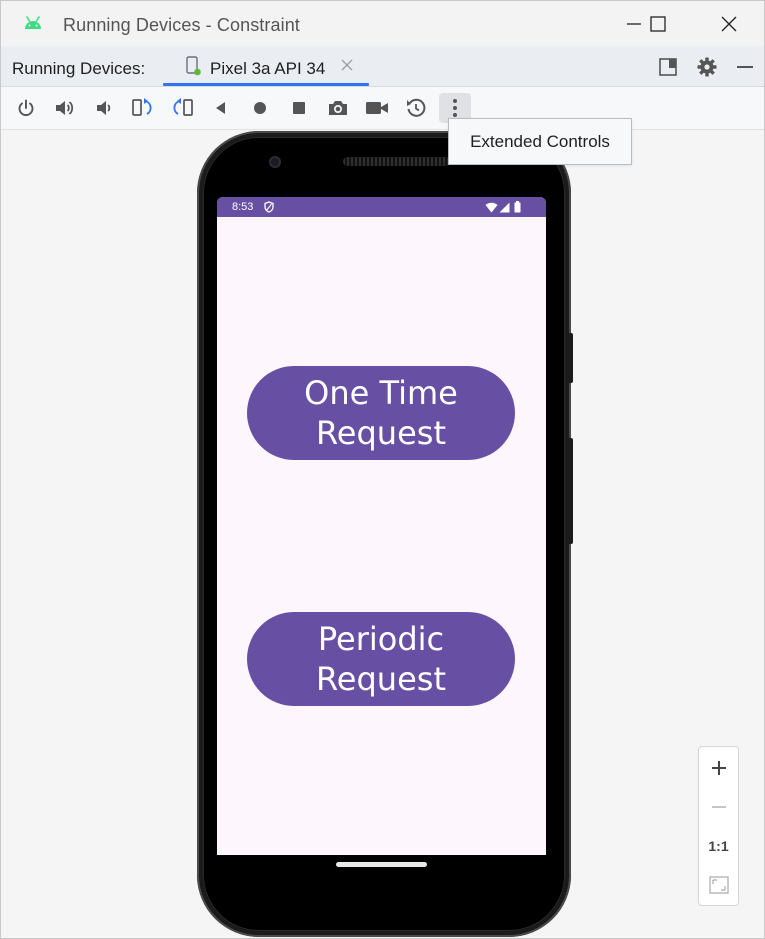 This screenshot has width=765, height=939. I want to click on screen-record-button, so click(377, 108).